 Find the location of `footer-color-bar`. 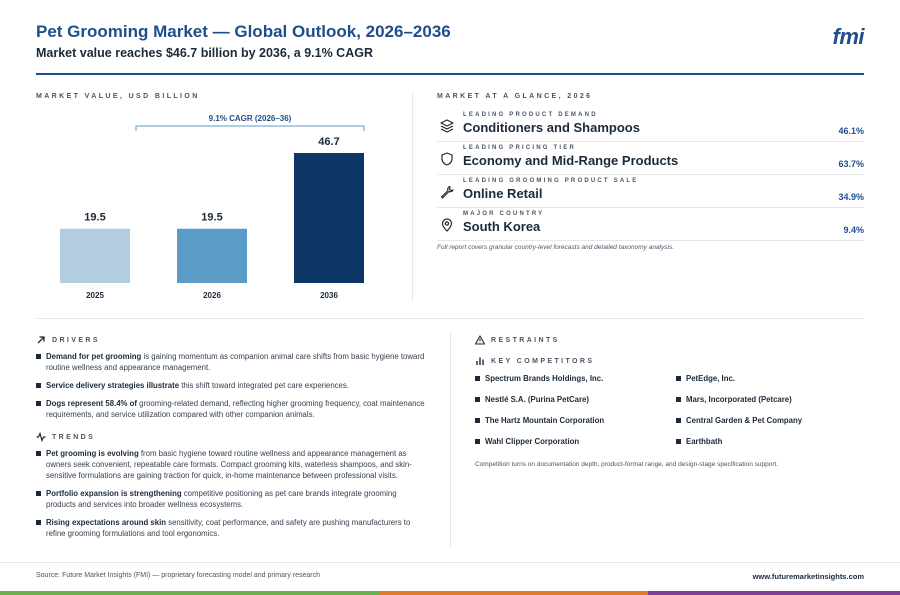

footer-color-bar is located at coordinates (450, 593).